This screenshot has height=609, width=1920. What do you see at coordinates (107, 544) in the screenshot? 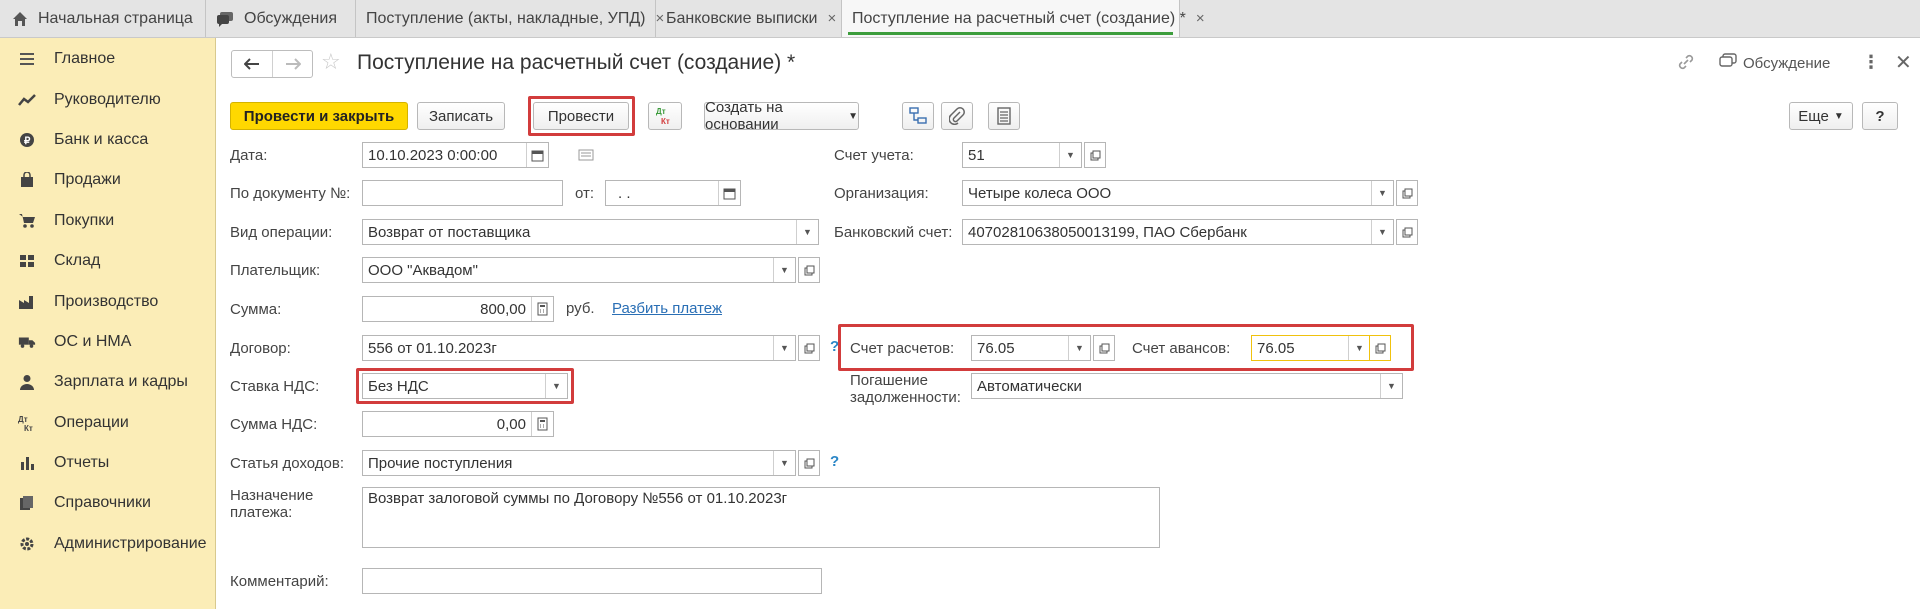
I see `sidebar-item: Администрирование` at bounding box center [107, 544].